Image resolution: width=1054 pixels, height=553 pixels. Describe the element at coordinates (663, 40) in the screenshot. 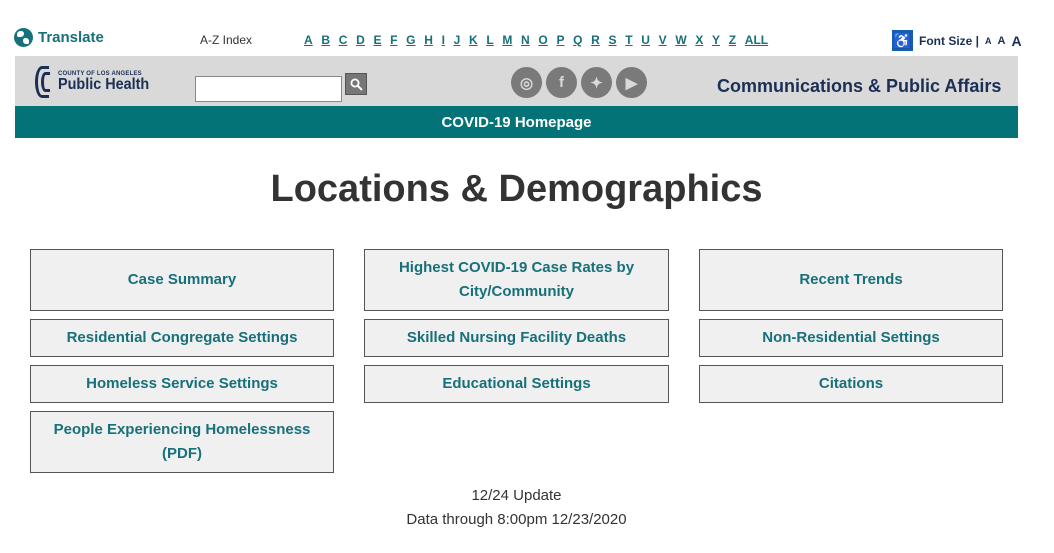

I see `az-letter-v: V` at that location.